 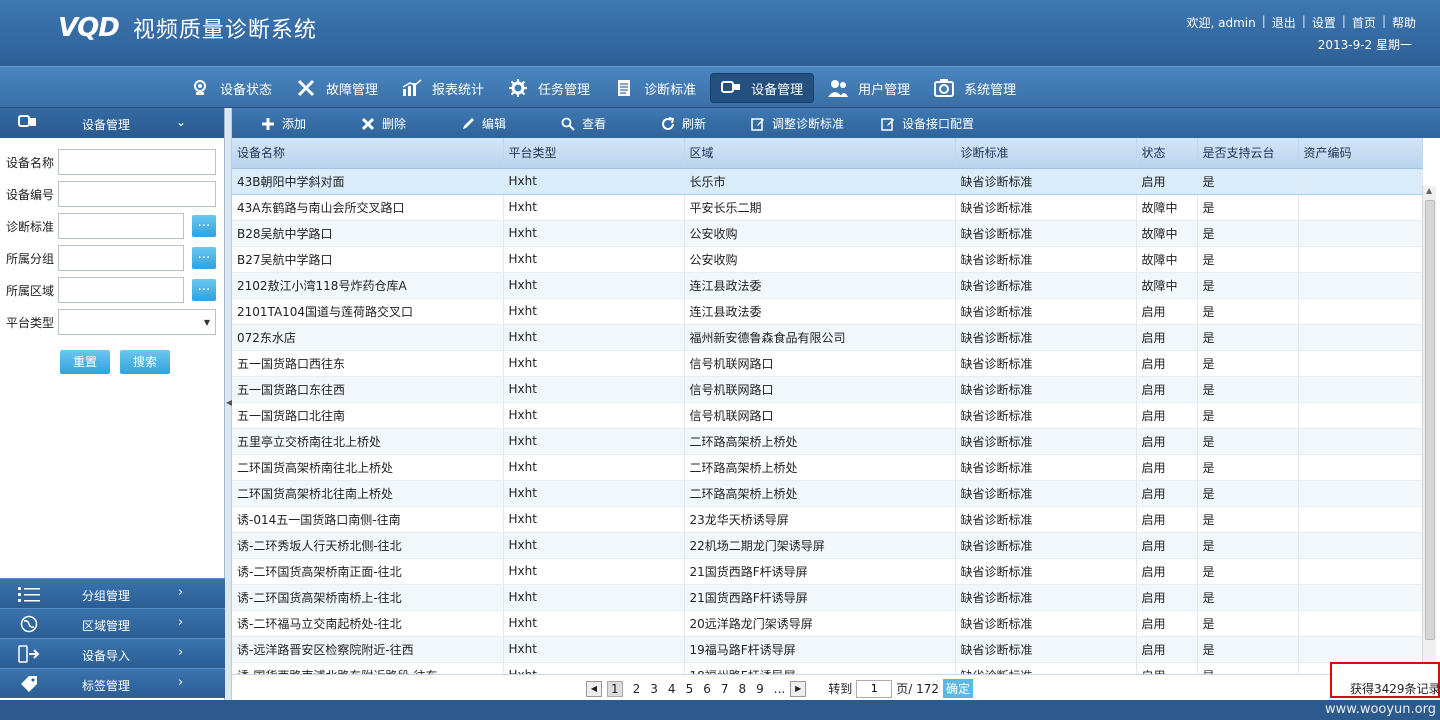 What do you see at coordinates (443, 88) in the screenshot?
I see `nav-reports: 报表统计` at bounding box center [443, 88].